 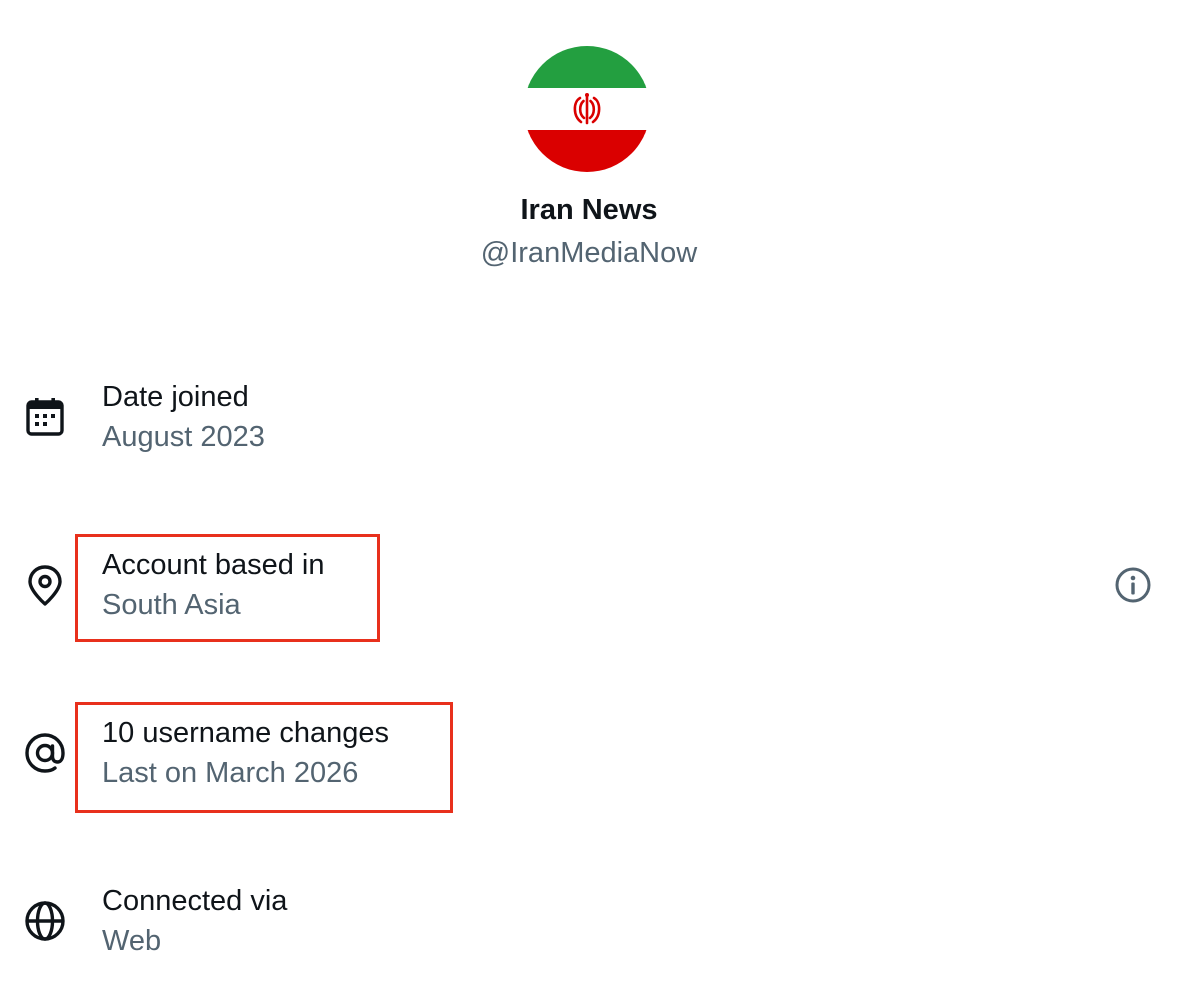 What do you see at coordinates (45, 753) in the screenshot?
I see `at-sign-icon` at bounding box center [45, 753].